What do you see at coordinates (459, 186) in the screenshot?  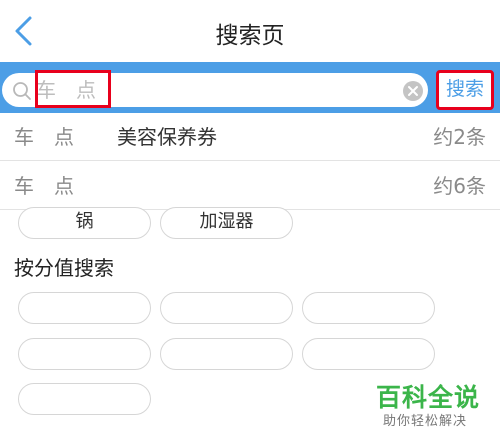 I see `suggestion-count: 约6条` at bounding box center [459, 186].